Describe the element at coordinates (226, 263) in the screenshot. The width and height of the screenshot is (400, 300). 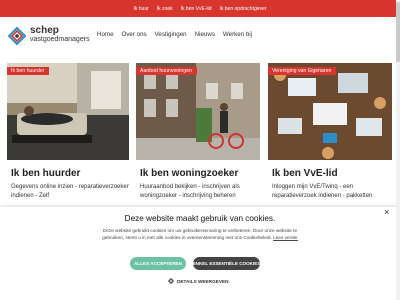
I see `essential-cookies-button: ENKEL ESSENTIËLE COOKIES` at that location.